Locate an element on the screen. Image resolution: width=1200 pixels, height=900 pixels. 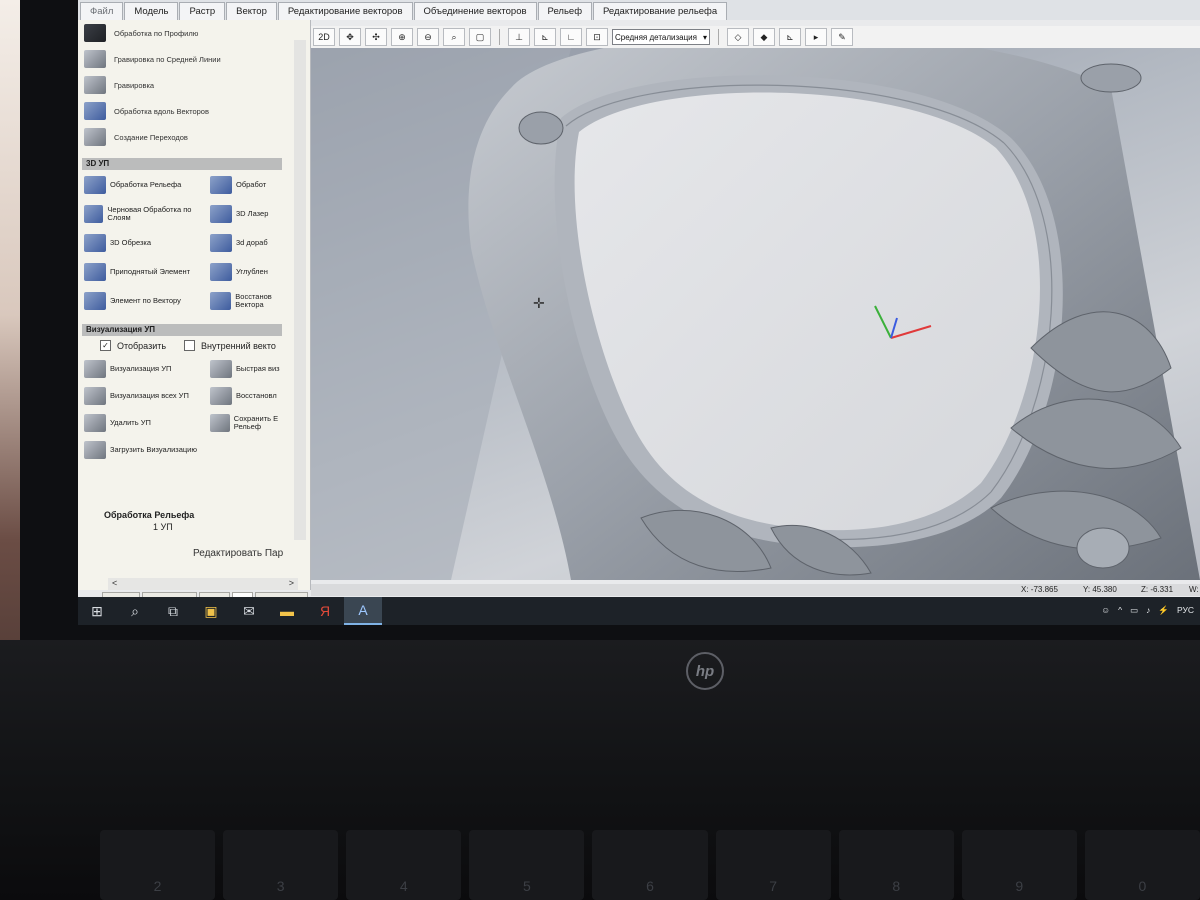
axis-icon: ⊾ is located at coordinates (790, 37).